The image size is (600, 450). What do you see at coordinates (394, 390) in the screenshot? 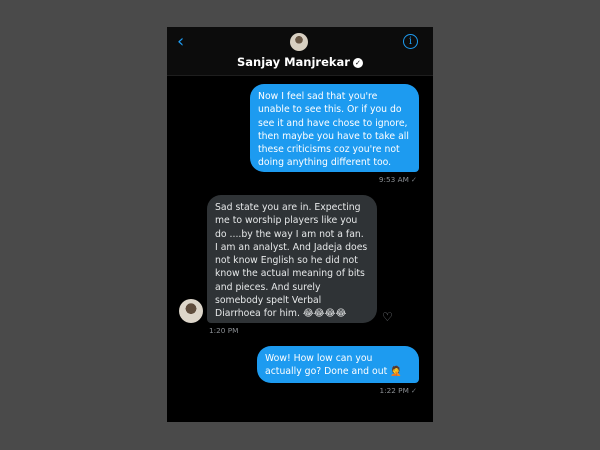
I see `timestamp-text: 1:22 PM` at bounding box center [394, 390].